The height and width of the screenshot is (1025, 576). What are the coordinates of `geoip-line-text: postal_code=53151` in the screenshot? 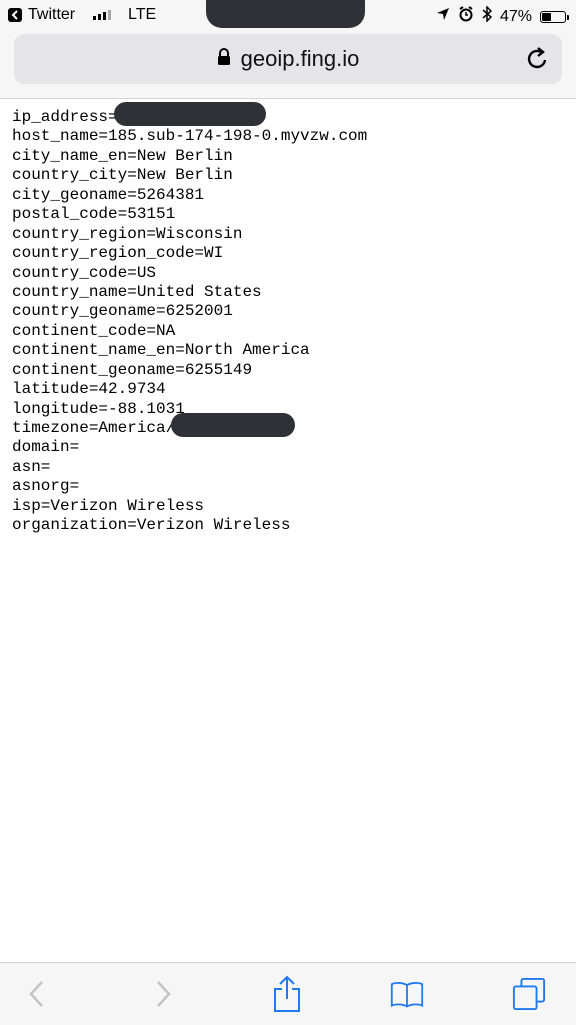 It's located at (94, 214).